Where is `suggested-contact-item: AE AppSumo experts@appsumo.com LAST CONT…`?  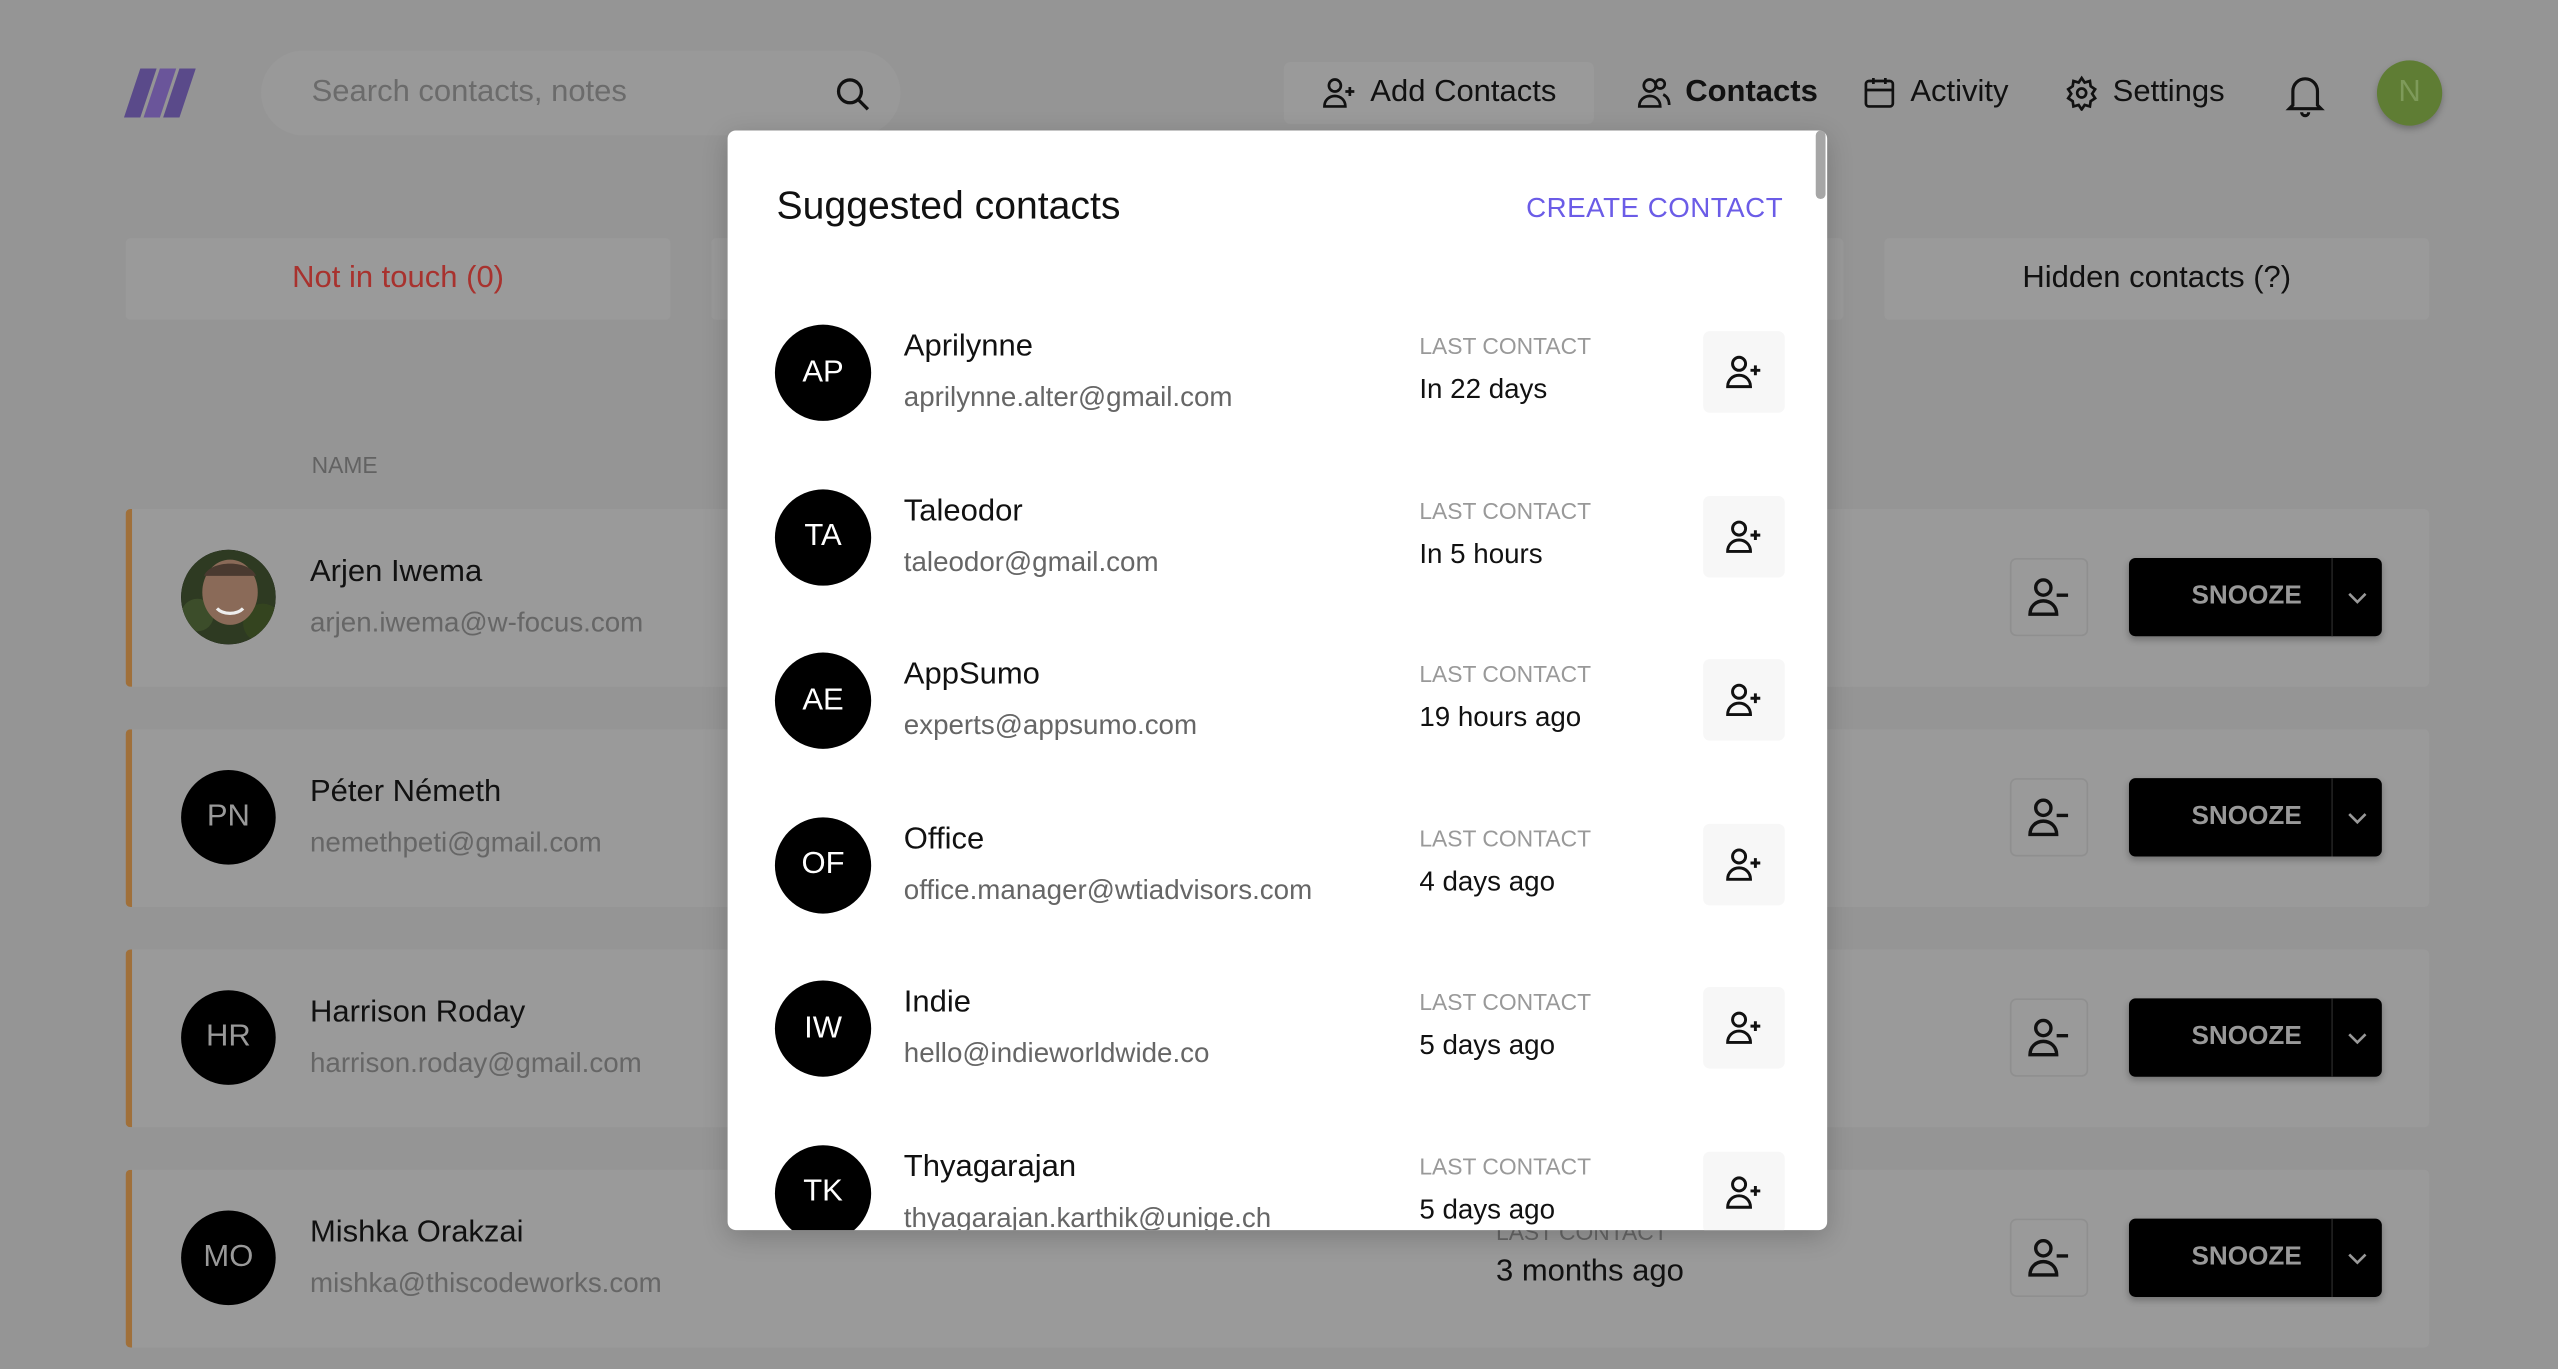
suggested-contact-item: AE AppSumo experts@appsumo.com LAST CONT… is located at coordinates (1278, 734).